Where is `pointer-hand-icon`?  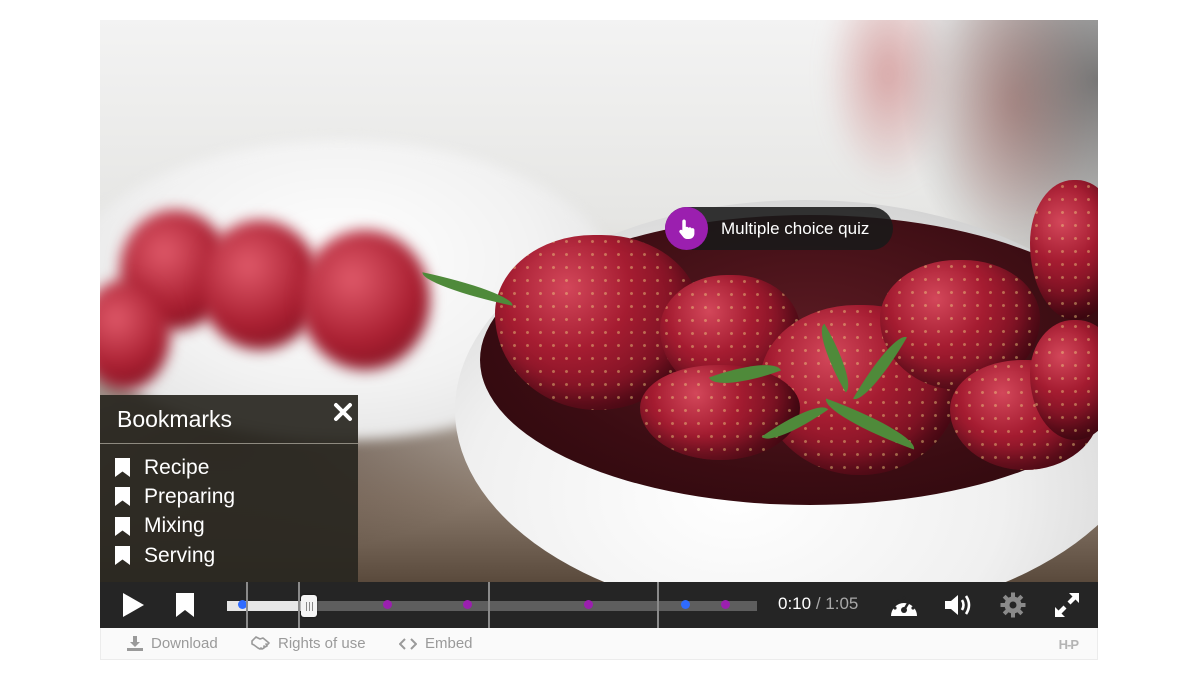
pointer-hand-icon is located at coordinates (686, 228).